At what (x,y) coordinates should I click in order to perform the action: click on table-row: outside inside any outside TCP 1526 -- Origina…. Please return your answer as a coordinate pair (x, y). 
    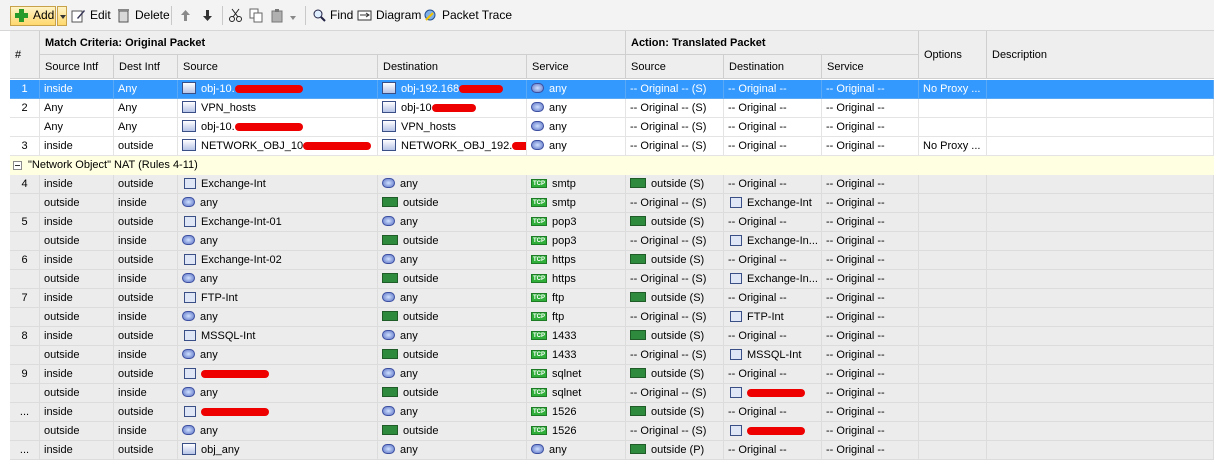
    Looking at the image, I should click on (612, 431).